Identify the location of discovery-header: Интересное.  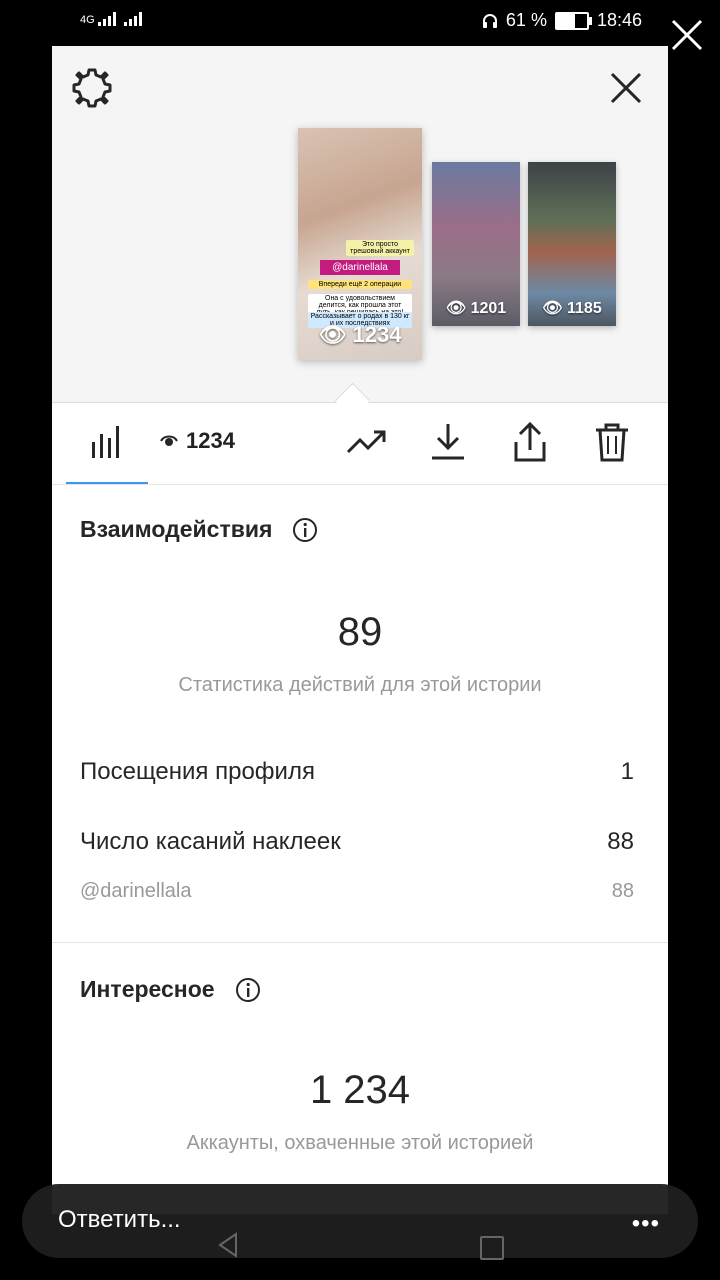
(170, 989).